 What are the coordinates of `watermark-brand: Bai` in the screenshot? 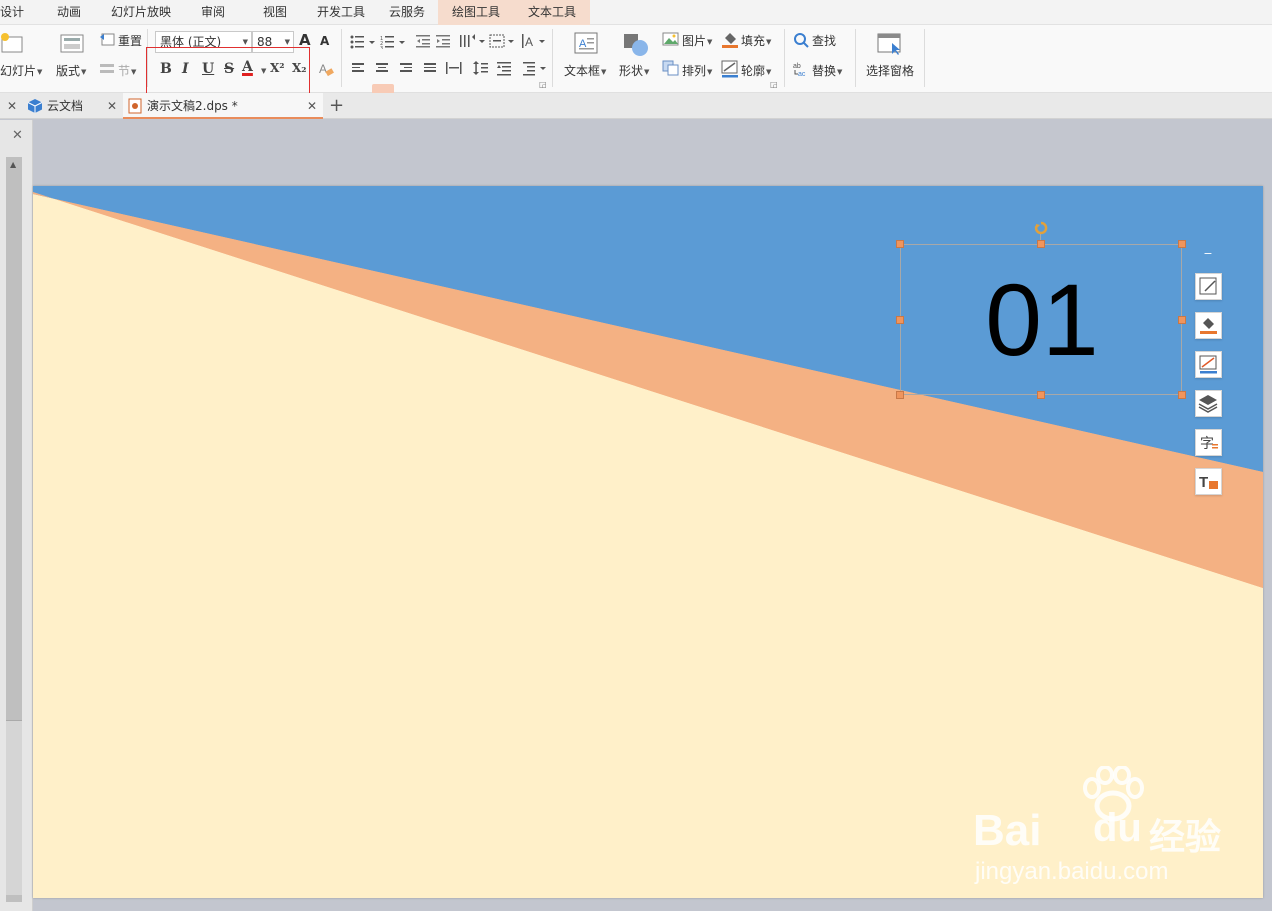 It's located at (1007, 830).